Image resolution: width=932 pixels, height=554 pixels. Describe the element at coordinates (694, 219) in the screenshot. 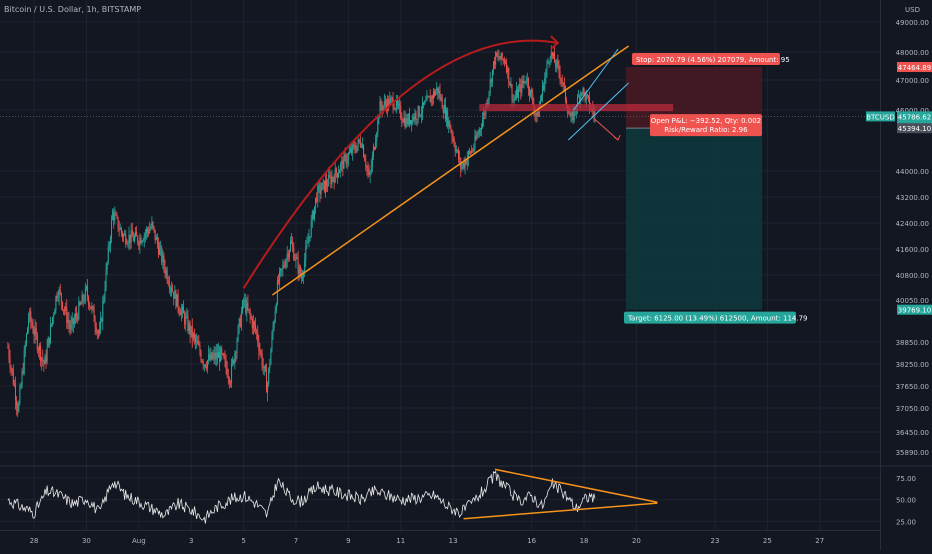

I see `target-zone` at that location.